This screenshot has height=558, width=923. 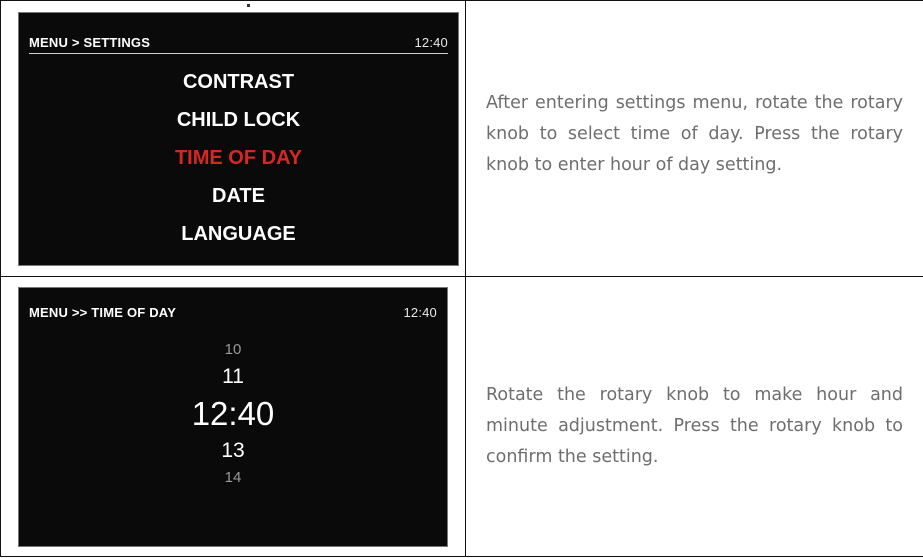 What do you see at coordinates (103, 312) in the screenshot?
I see `screen-title: MENU >> TIME OF DAY` at bounding box center [103, 312].